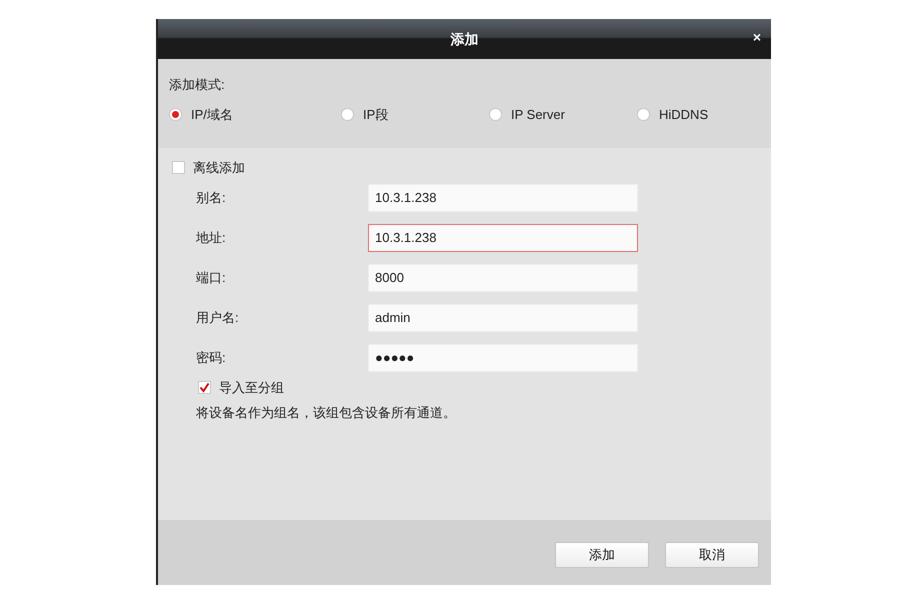 The width and height of the screenshot is (900, 600). What do you see at coordinates (477, 387) in the screenshot?
I see `import-group-checkbox: 导入至分组` at bounding box center [477, 387].